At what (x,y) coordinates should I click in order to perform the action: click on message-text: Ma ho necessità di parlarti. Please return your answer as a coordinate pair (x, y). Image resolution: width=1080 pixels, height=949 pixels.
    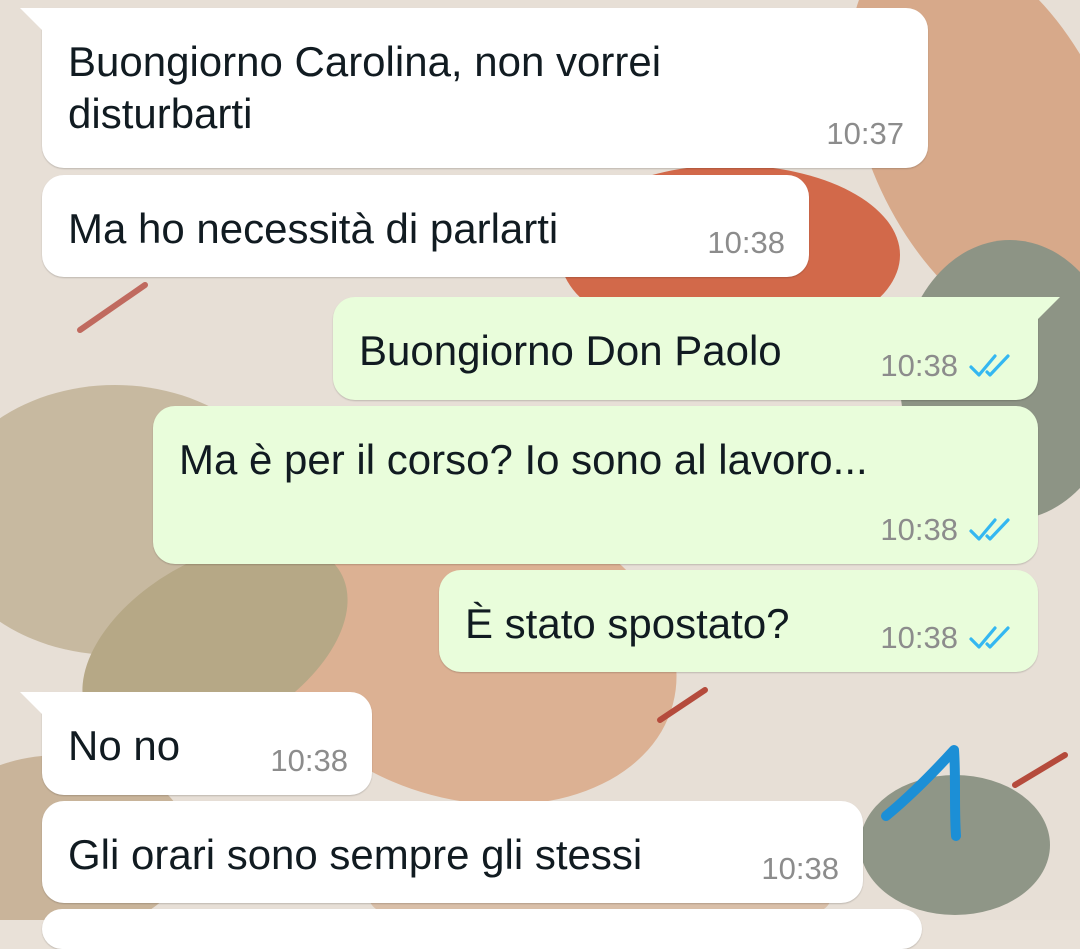
    Looking at the image, I should click on (313, 228).